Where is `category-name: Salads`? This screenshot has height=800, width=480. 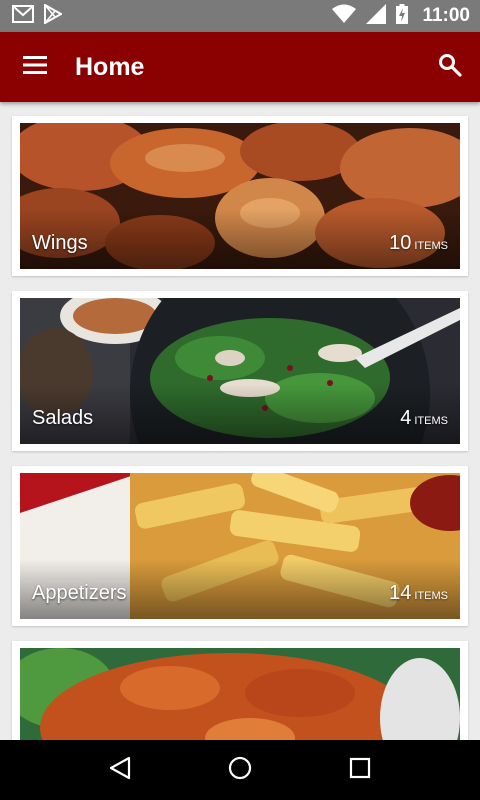 category-name: Salads is located at coordinates (63, 418).